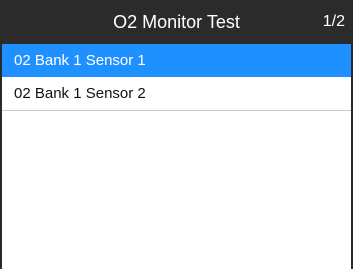  Describe the element at coordinates (176, 60) in the screenshot. I see `list-item-bank1-sensor1: 02 Bank 1 Sensor 1` at that location.